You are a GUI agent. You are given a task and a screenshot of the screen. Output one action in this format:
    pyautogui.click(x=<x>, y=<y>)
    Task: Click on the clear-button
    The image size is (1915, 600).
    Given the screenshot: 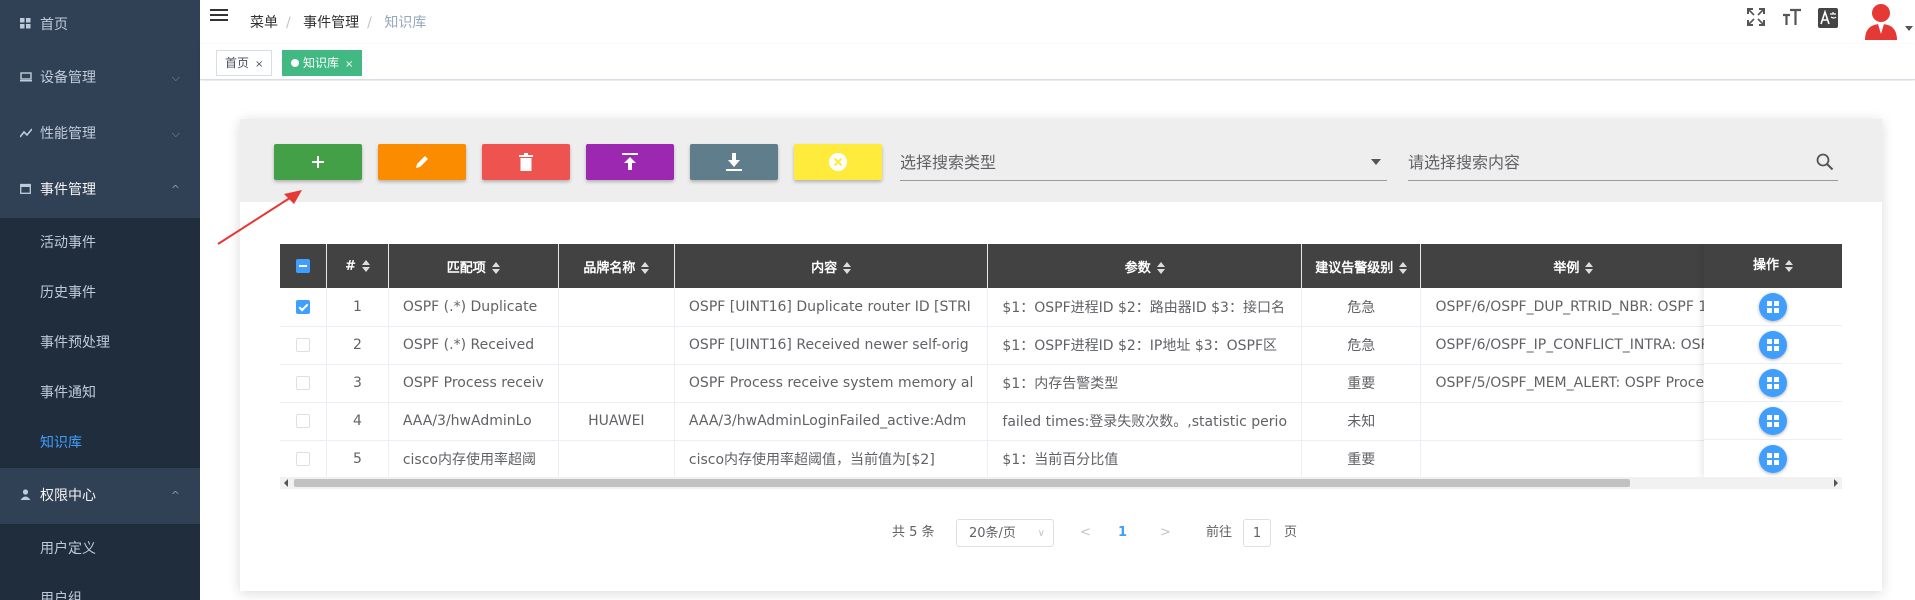 What is the action you would take?
    pyautogui.click(x=838, y=162)
    